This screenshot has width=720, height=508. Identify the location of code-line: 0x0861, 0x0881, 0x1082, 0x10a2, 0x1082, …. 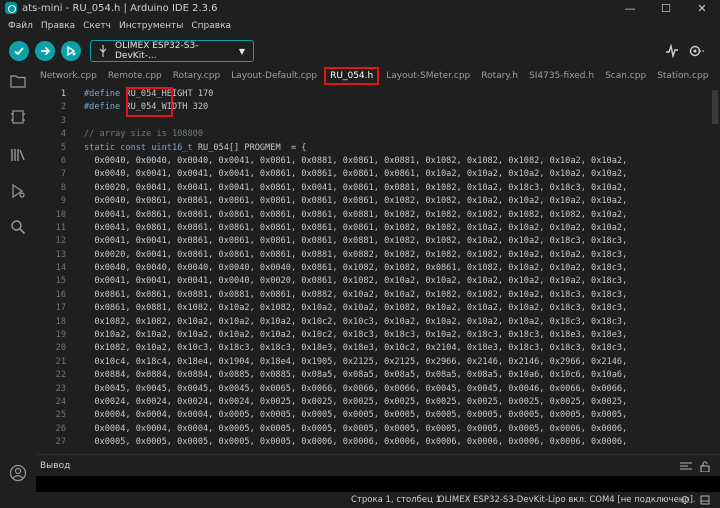
(397, 308).